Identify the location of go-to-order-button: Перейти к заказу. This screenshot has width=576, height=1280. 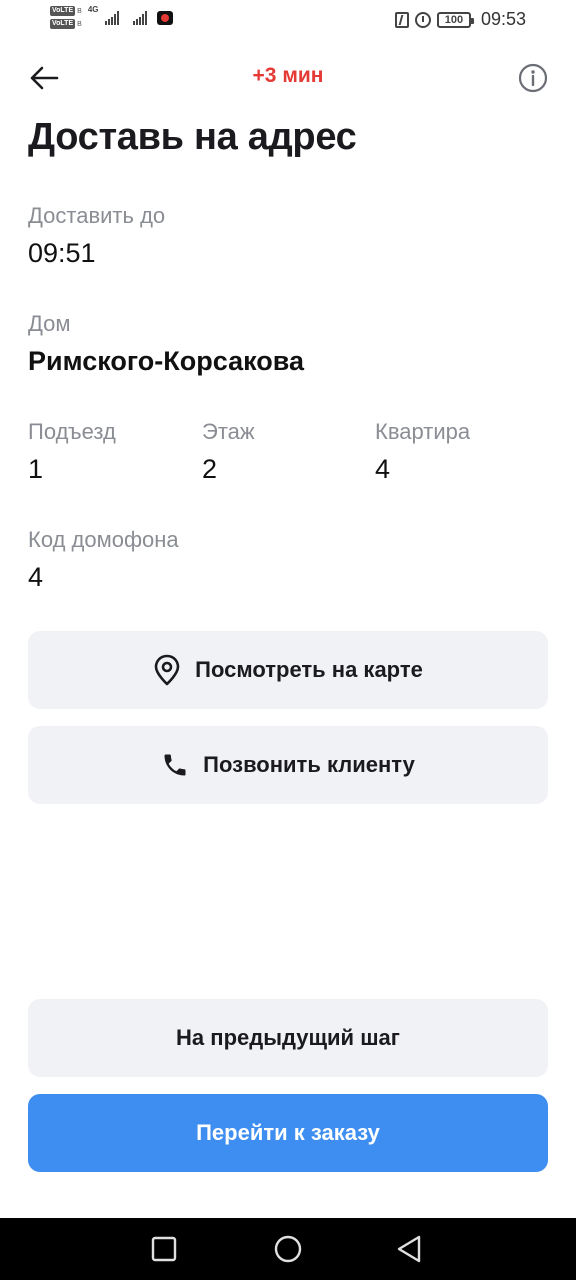
(288, 1133).